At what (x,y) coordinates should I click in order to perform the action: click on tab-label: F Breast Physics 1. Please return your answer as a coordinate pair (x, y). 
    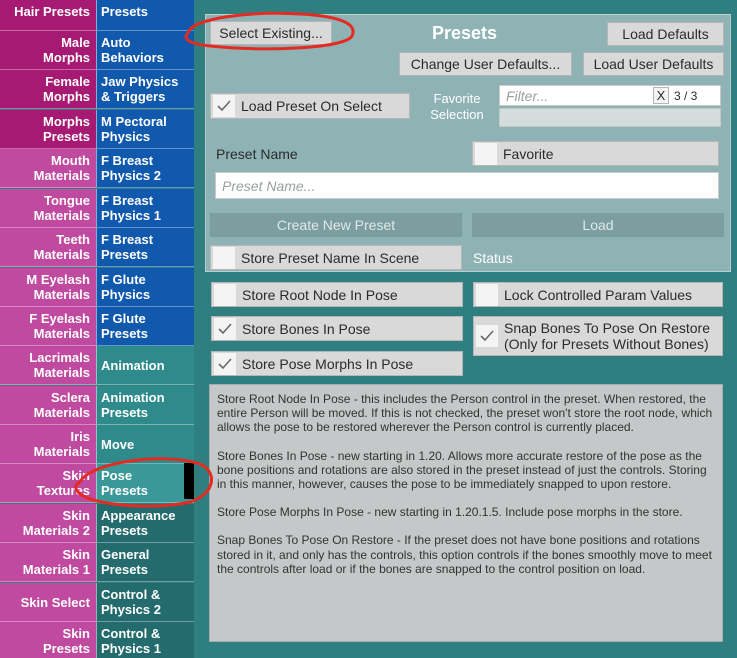
    Looking at the image, I should click on (131, 208).